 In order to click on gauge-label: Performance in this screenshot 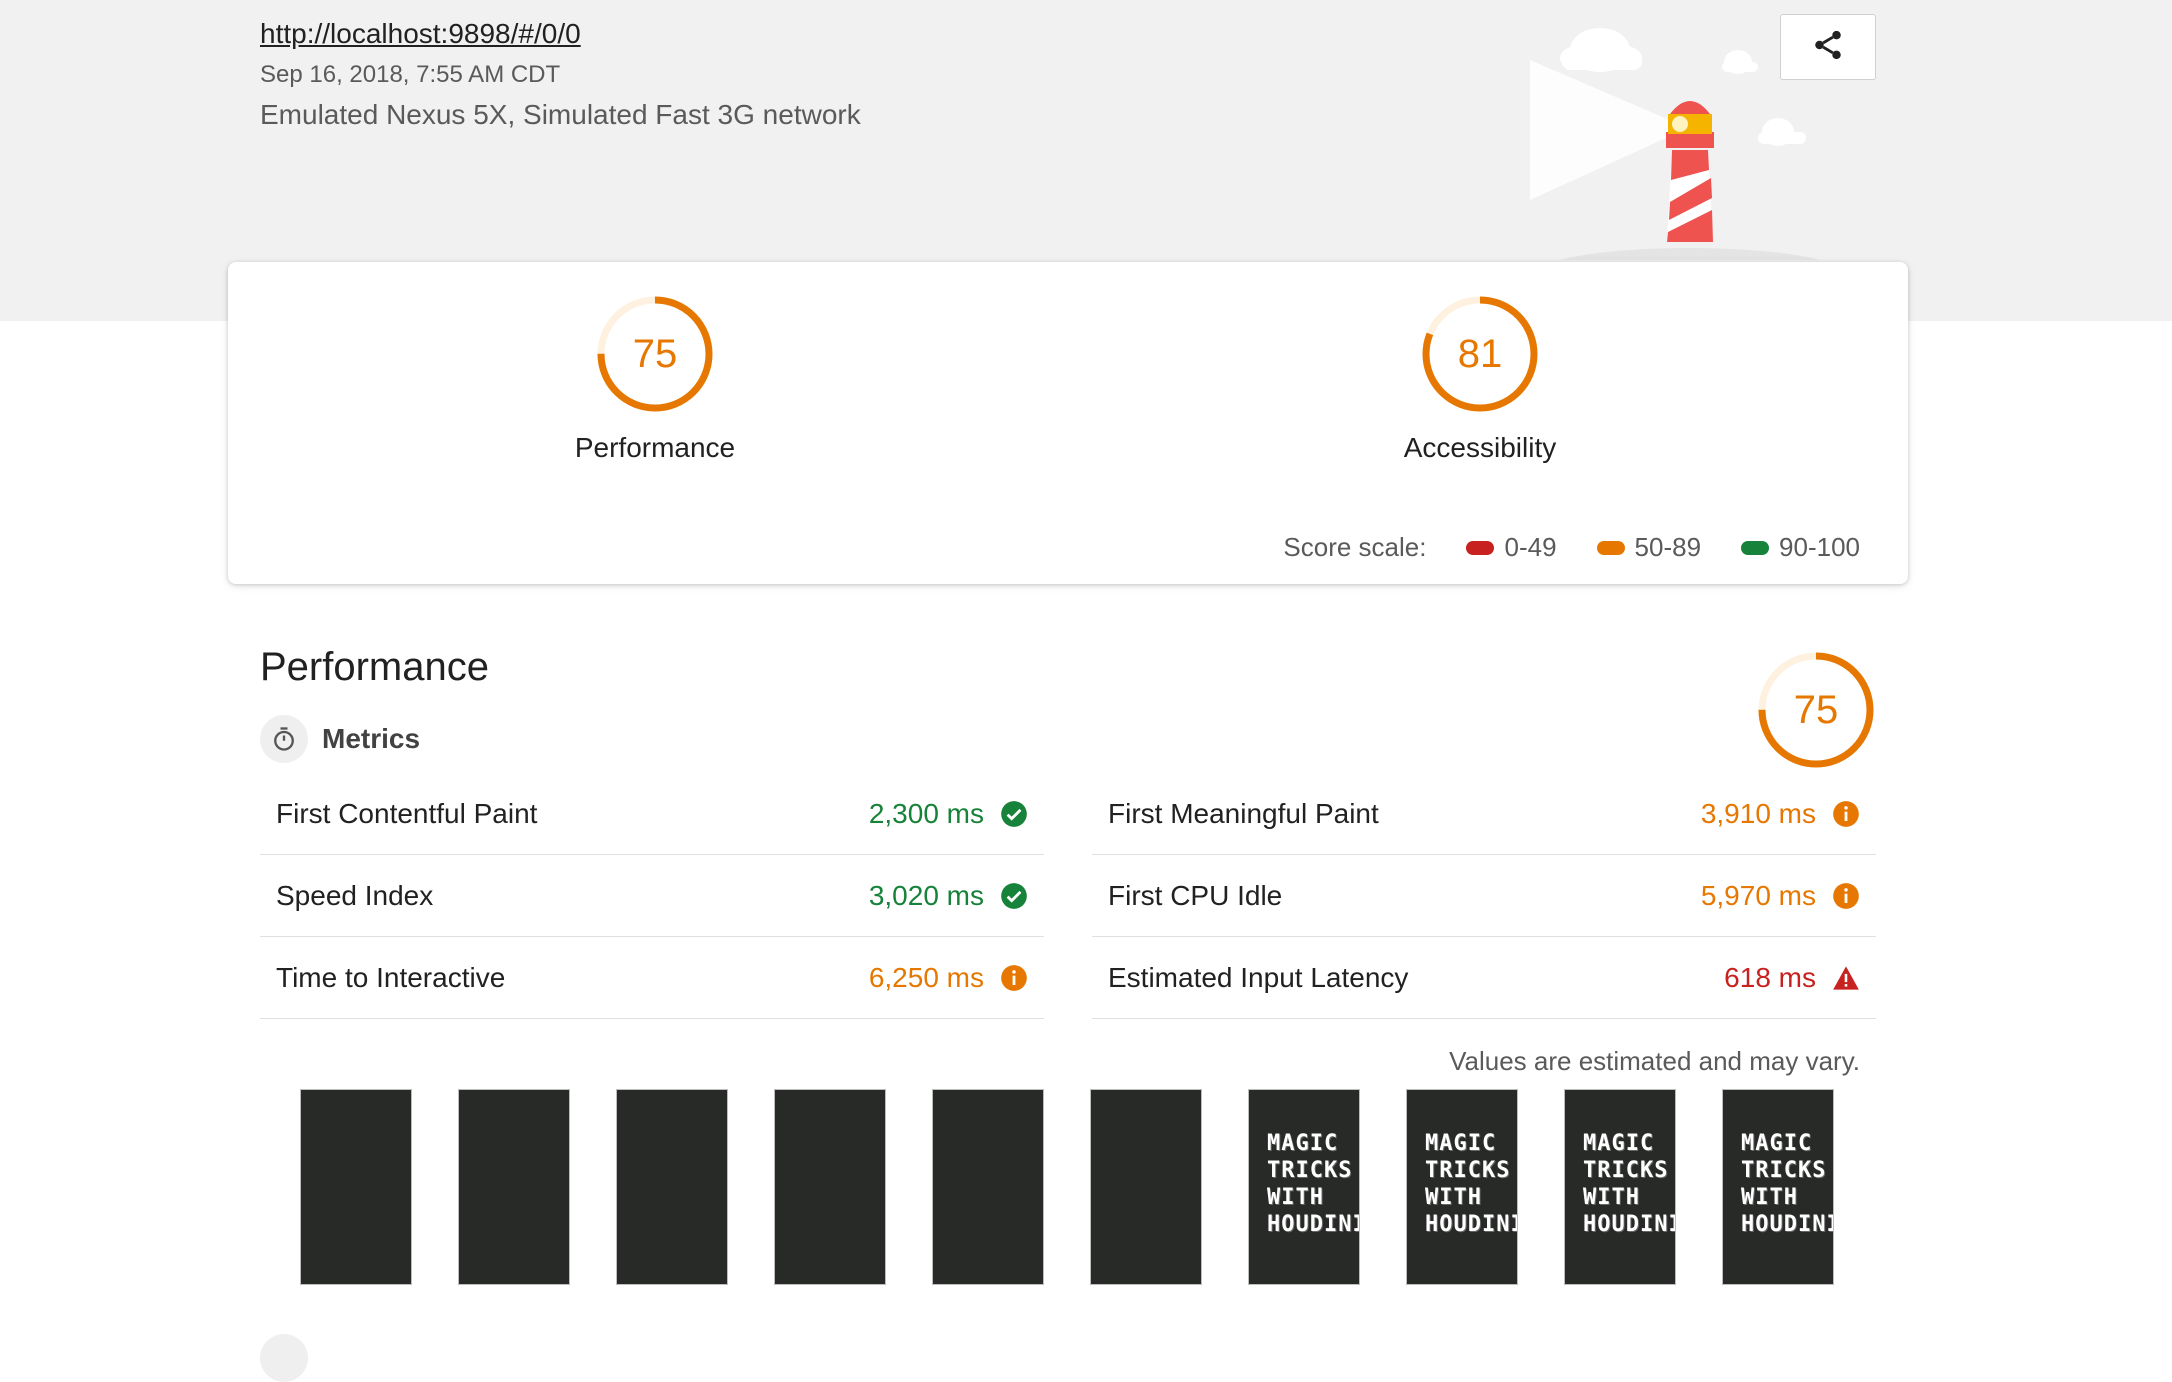, I will do `click(655, 447)`.